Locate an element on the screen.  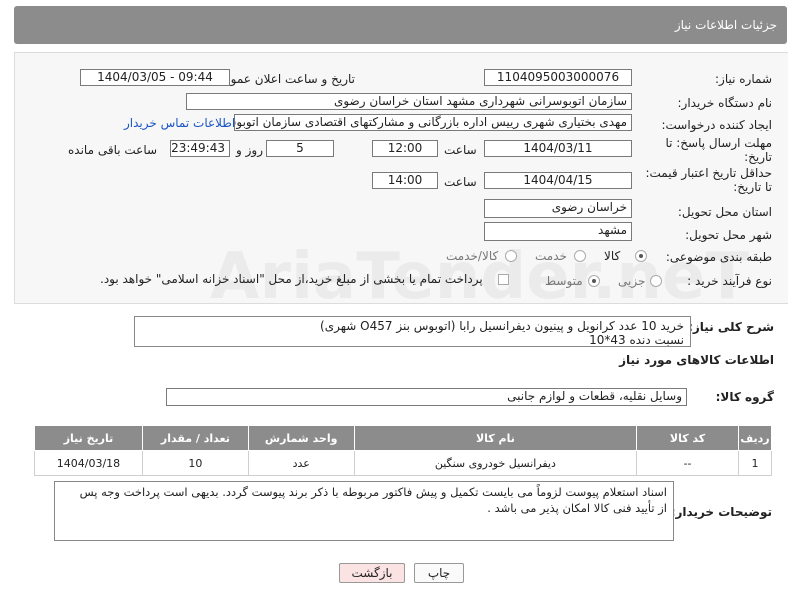
buyer-notes-label: توضیحات خریدار: is located at coordinates (721, 512).